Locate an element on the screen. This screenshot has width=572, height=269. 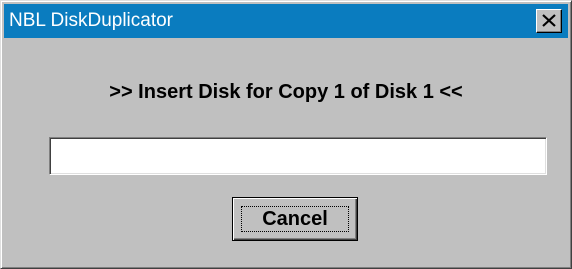
copy-progress-bar is located at coordinates (298, 156).